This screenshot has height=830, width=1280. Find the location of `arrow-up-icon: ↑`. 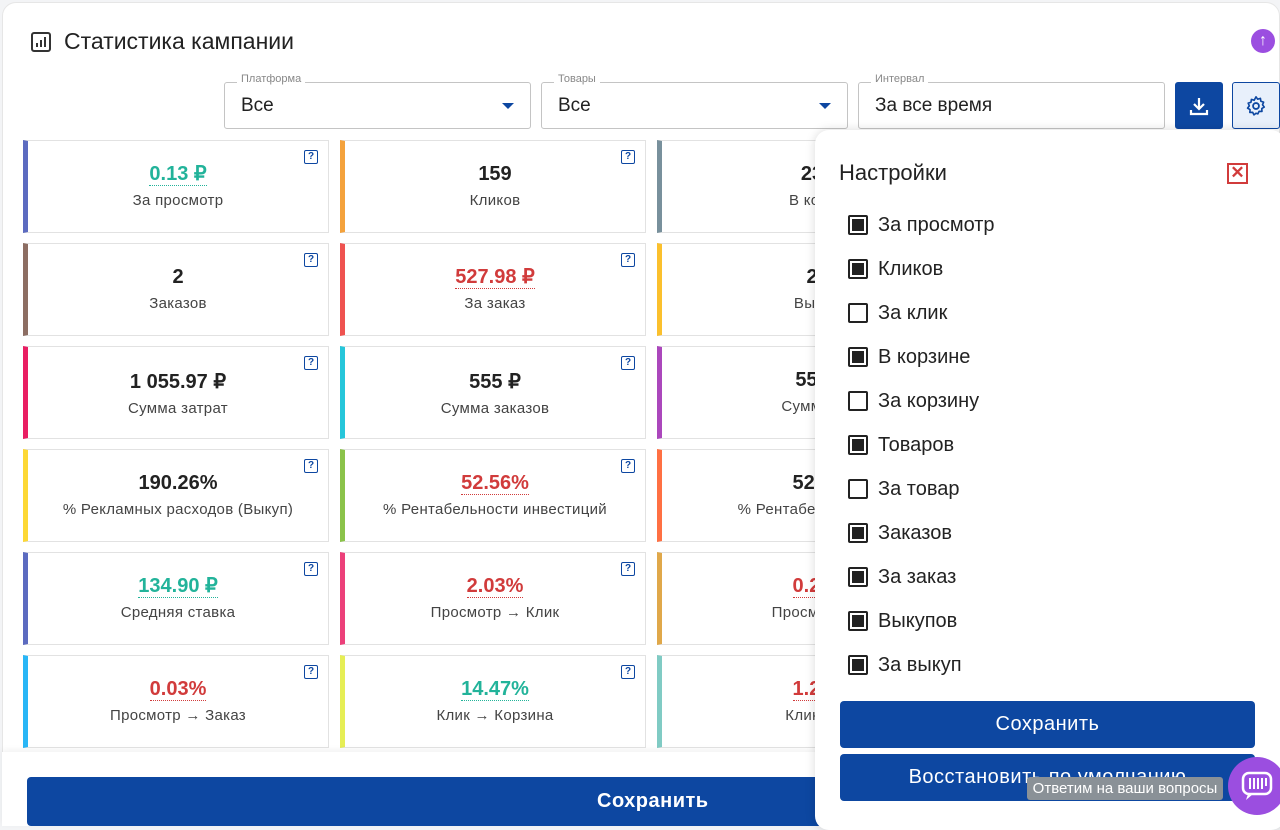

arrow-up-icon: ↑ is located at coordinates (1263, 40).